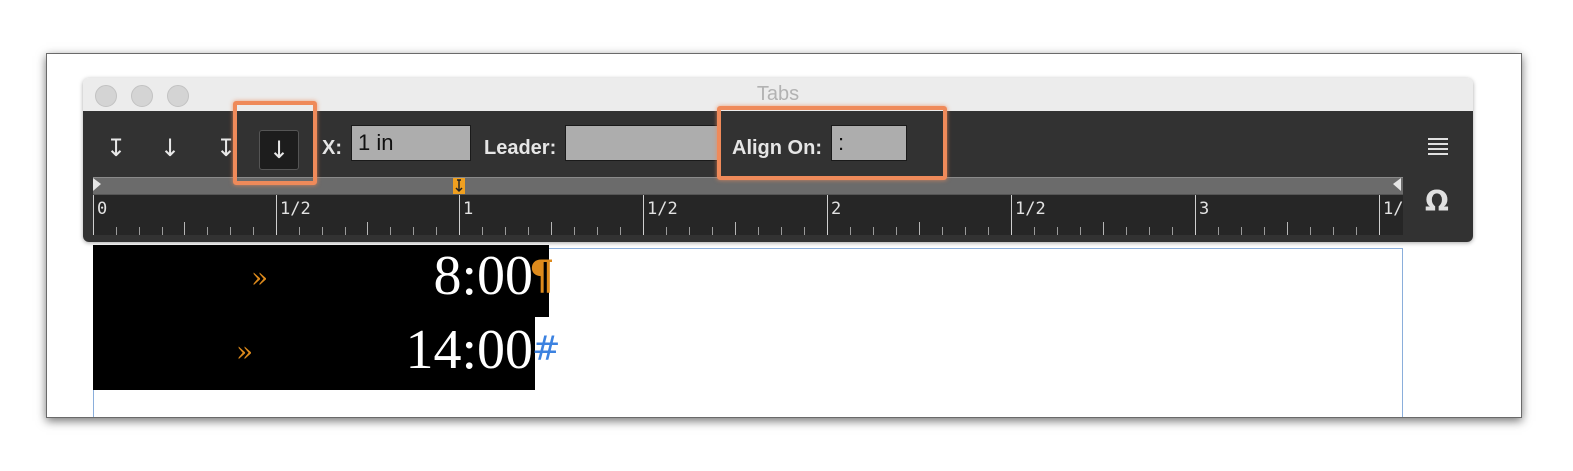 This screenshot has width=1573, height=471. I want to click on ruler-label: 0, so click(102, 209).